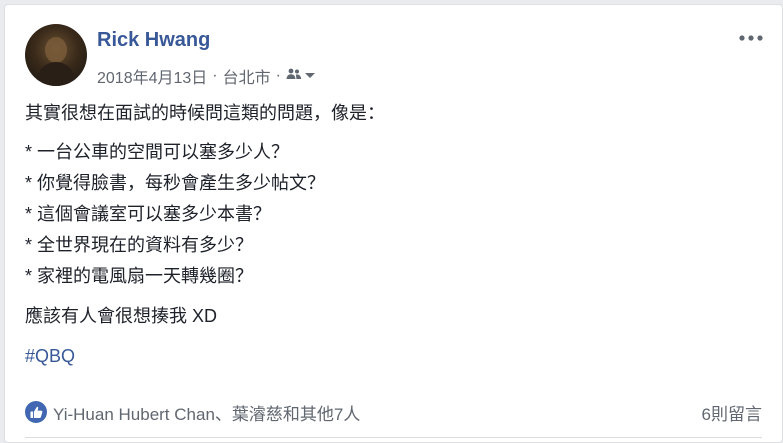 The height and width of the screenshot is (443, 783). Describe the element at coordinates (205, 113) in the screenshot. I see `post-intro: 其實很想在面試的時候問這類的問題，像是：` at that location.